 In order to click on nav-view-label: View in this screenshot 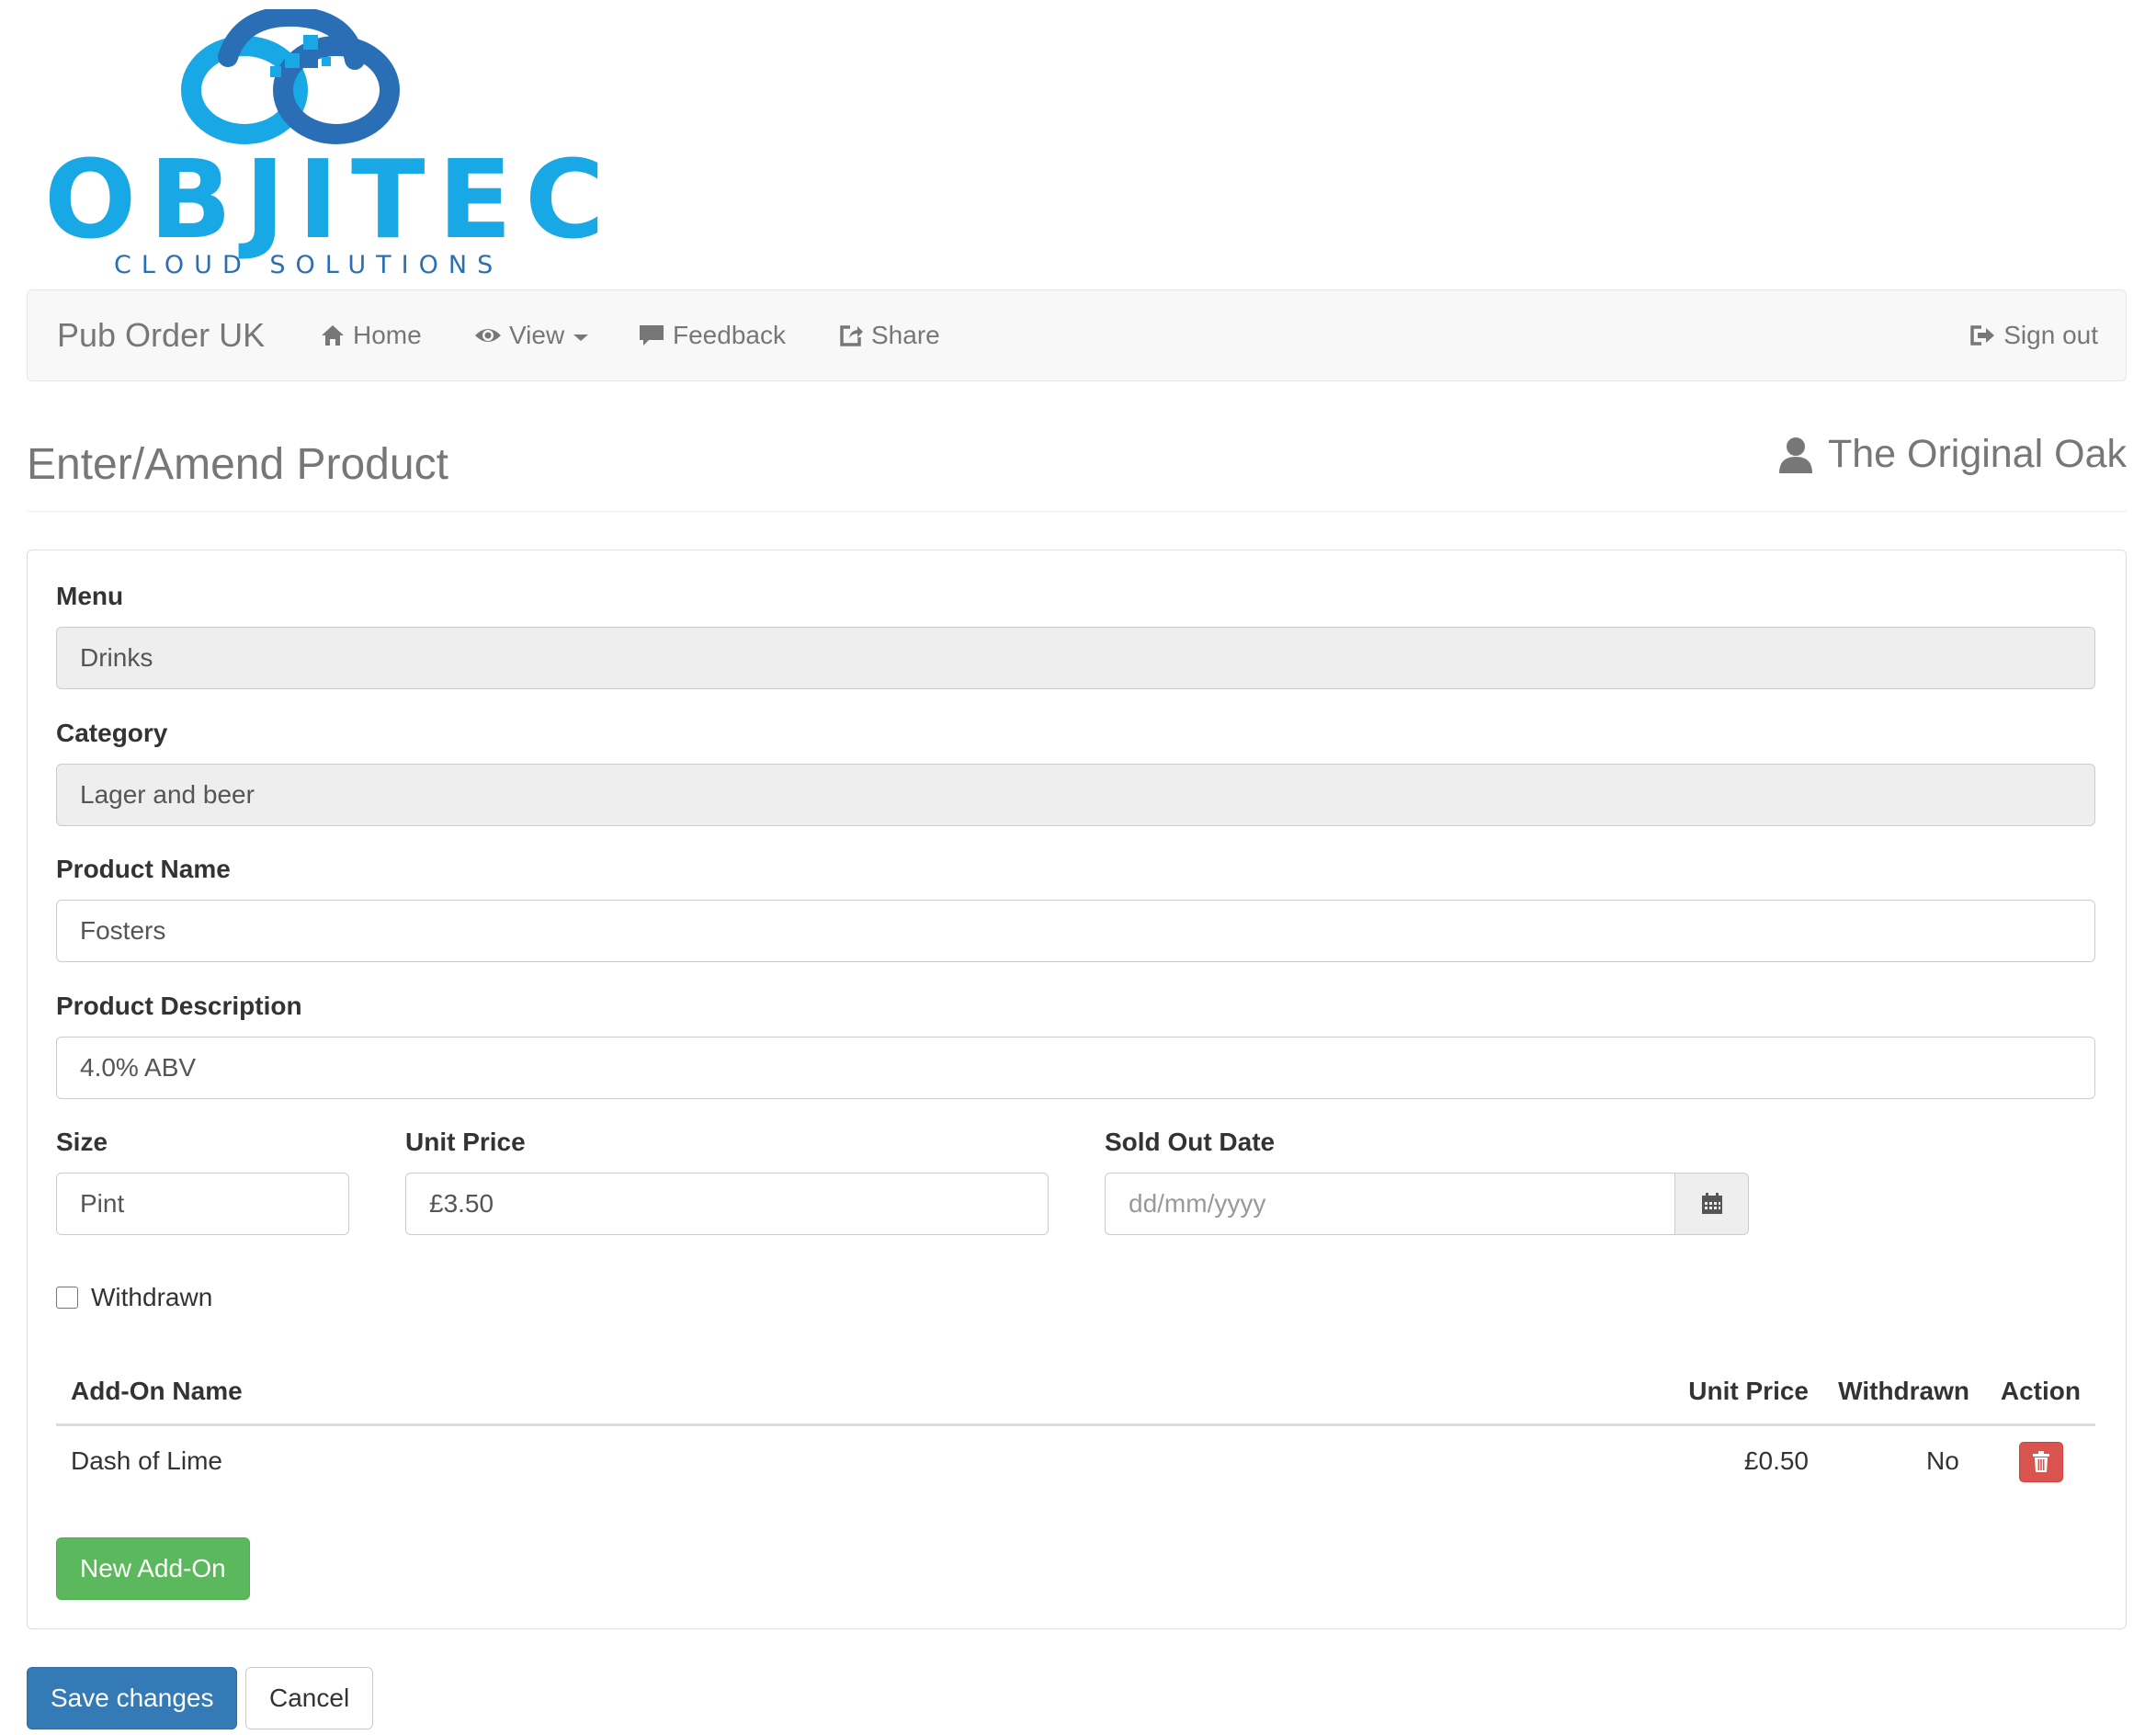, I will do `click(537, 335)`.